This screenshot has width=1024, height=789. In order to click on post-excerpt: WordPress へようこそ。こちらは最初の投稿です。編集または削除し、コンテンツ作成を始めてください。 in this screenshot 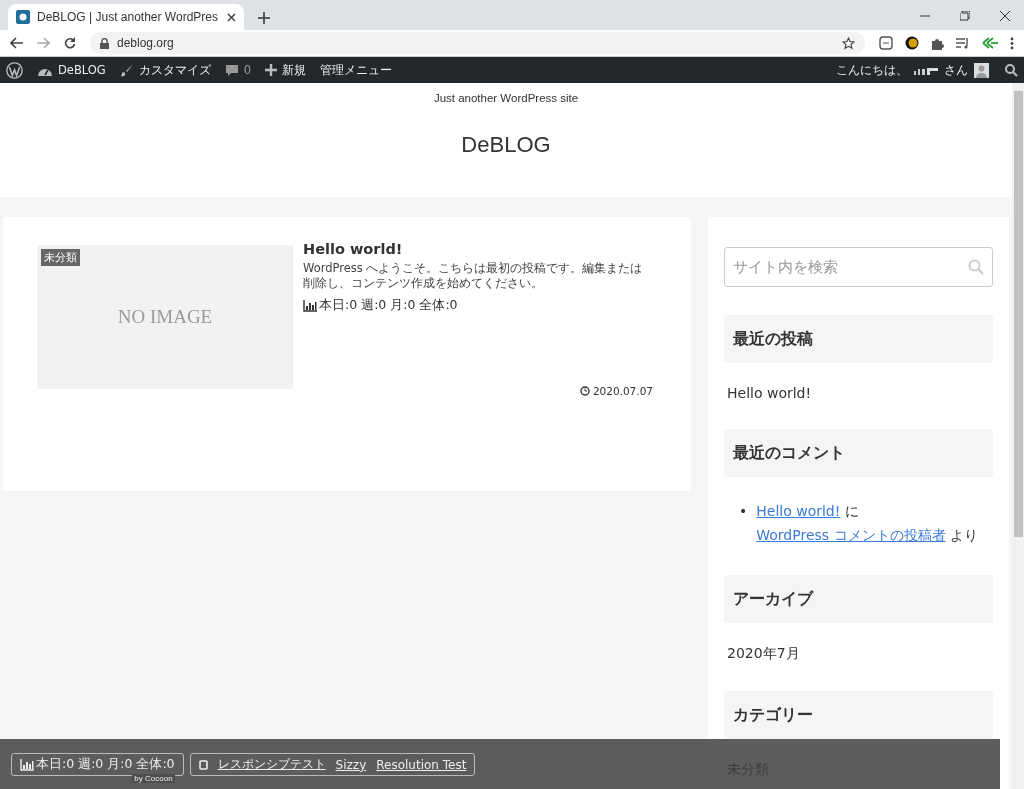, I will do `click(473, 276)`.